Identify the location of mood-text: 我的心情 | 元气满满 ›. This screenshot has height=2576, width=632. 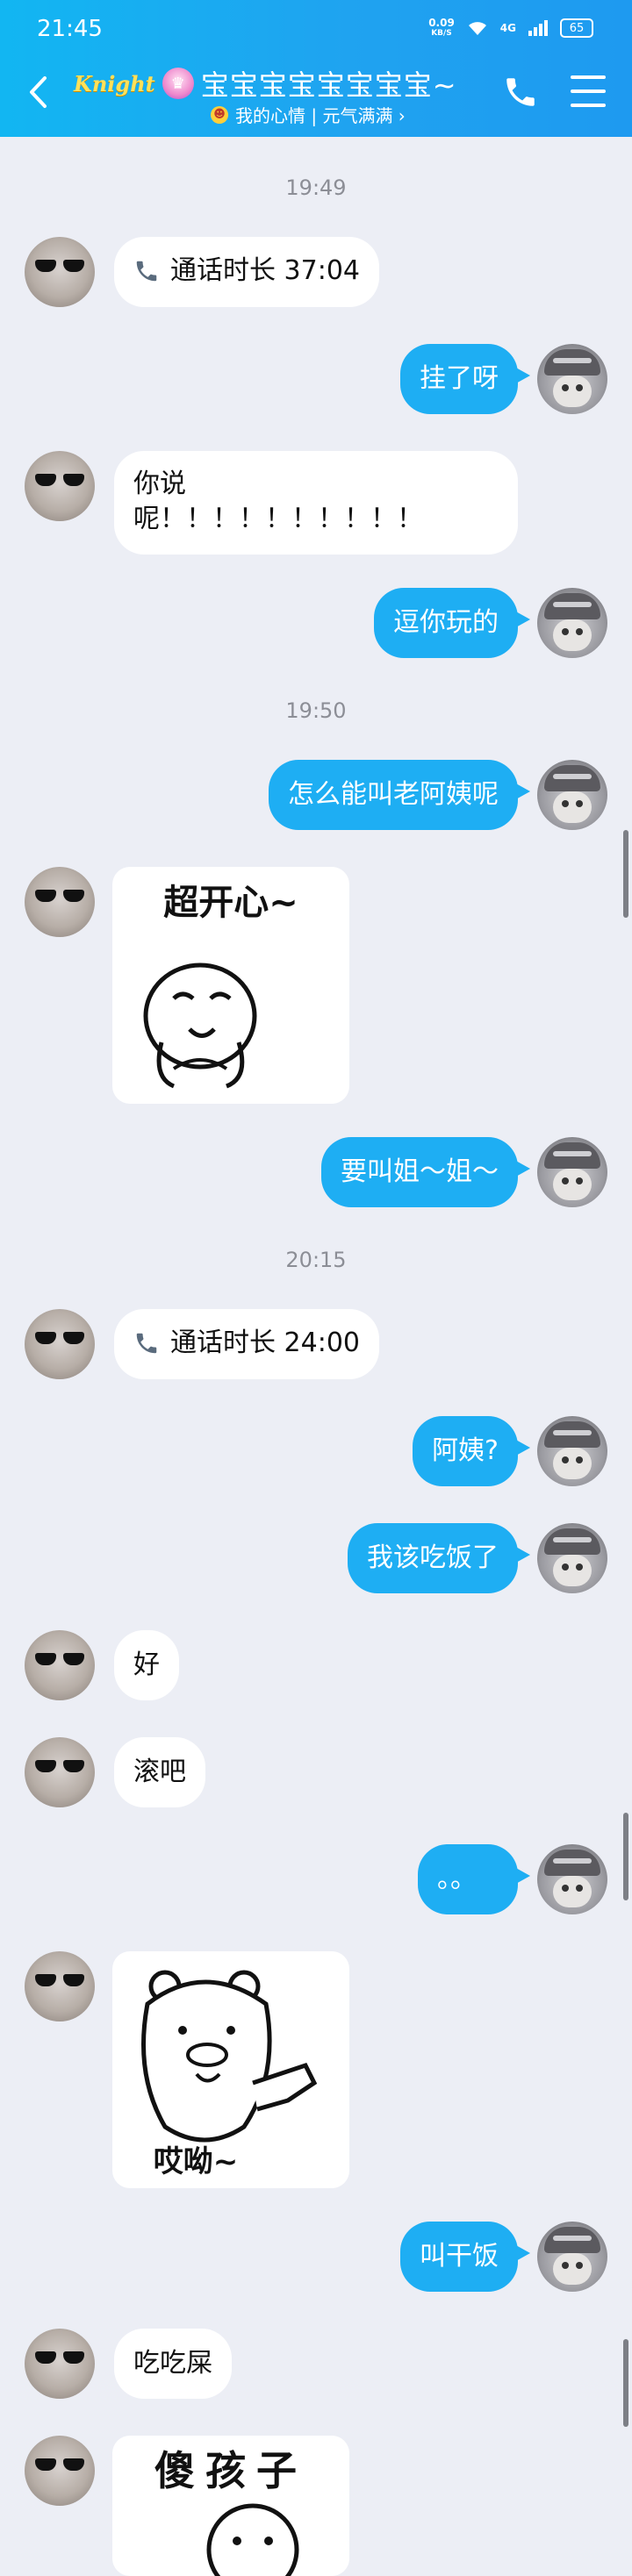
(320, 115).